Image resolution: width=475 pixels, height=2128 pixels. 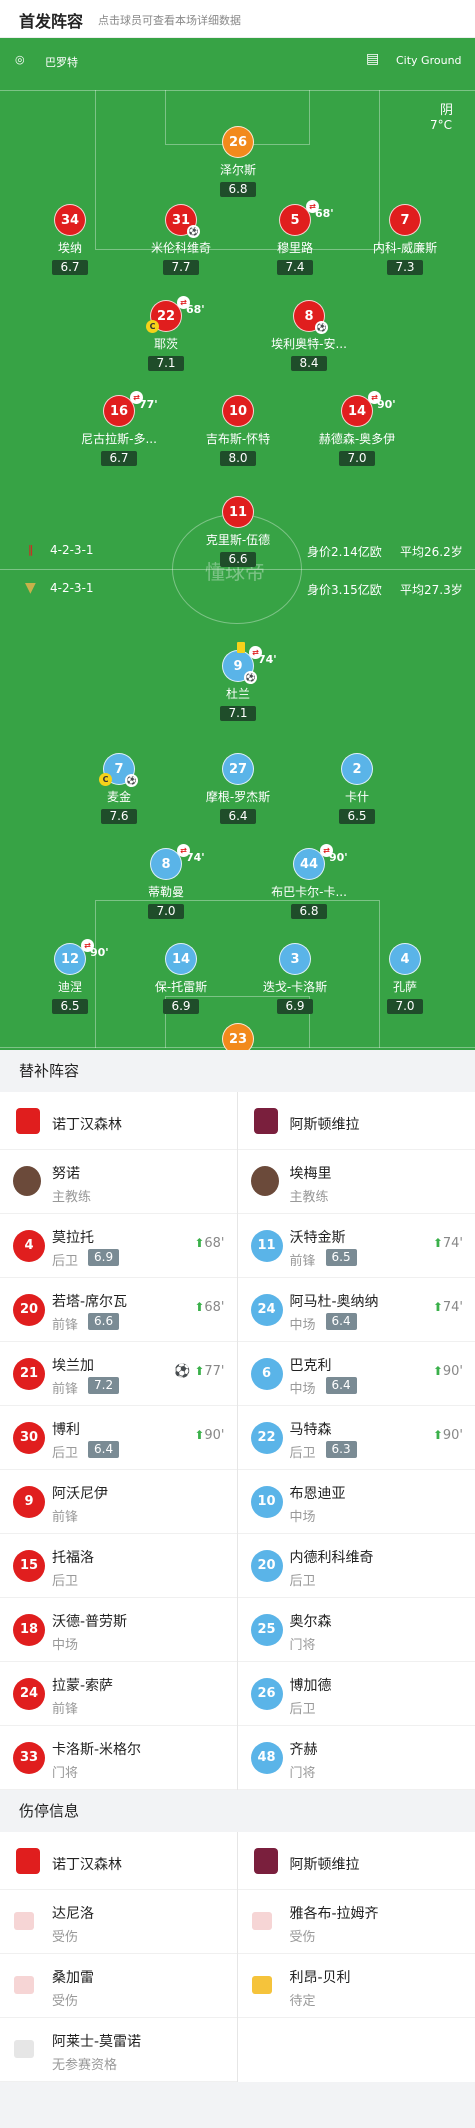 What do you see at coordinates (356, 1630) in the screenshot?
I see `sub-player-row: 25 奥尔森 门将` at bounding box center [356, 1630].